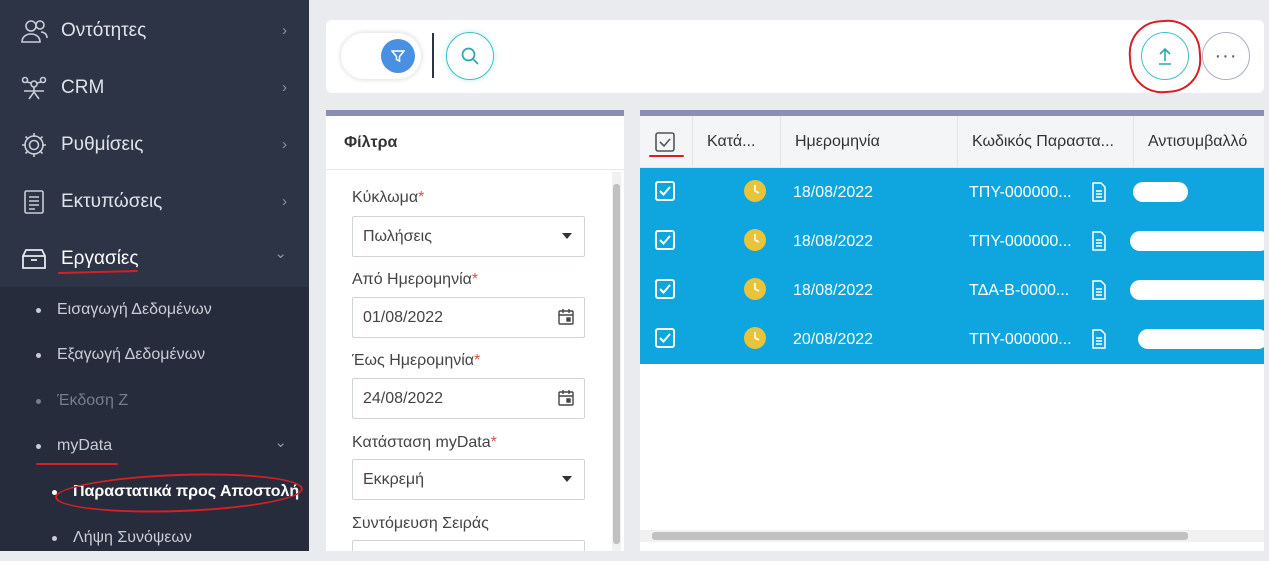 The width and height of the screenshot is (1269, 561). What do you see at coordinates (868, 142) in the screenshot?
I see `column-header-date: Ημερομηνία` at bounding box center [868, 142].